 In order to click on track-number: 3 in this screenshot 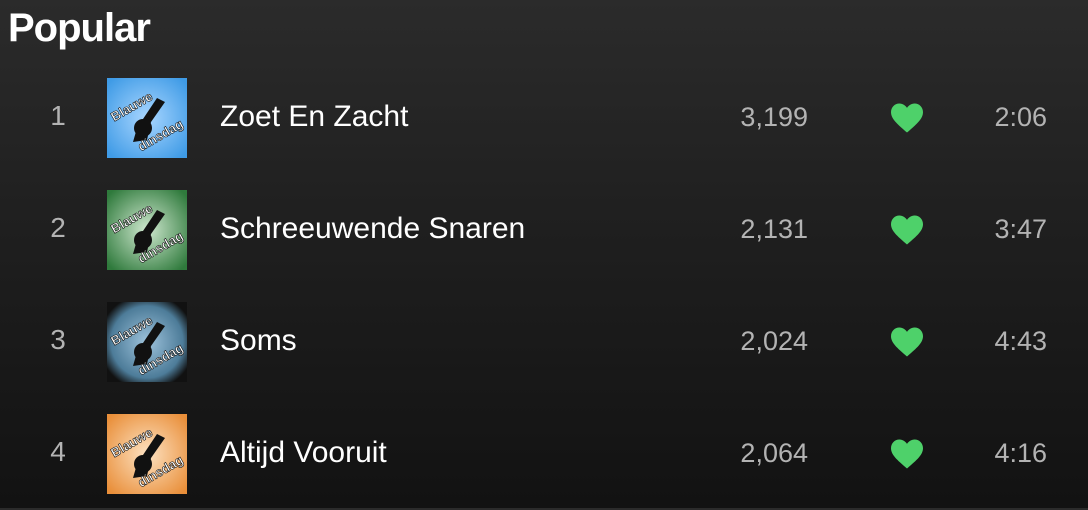, I will do `click(58, 339)`.